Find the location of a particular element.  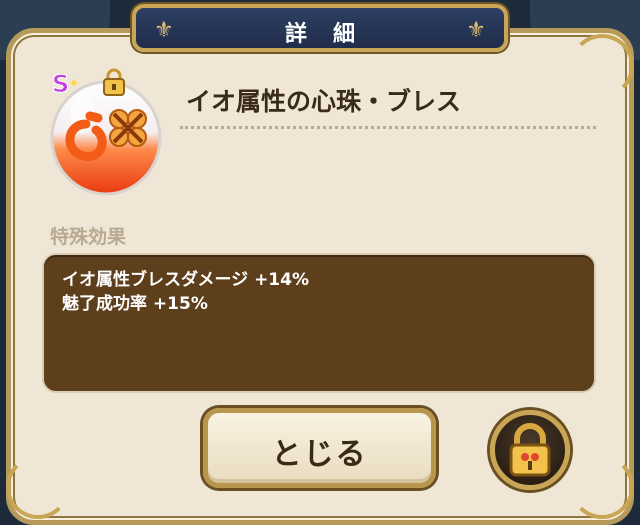

close-button: とじる is located at coordinates (319, 448).